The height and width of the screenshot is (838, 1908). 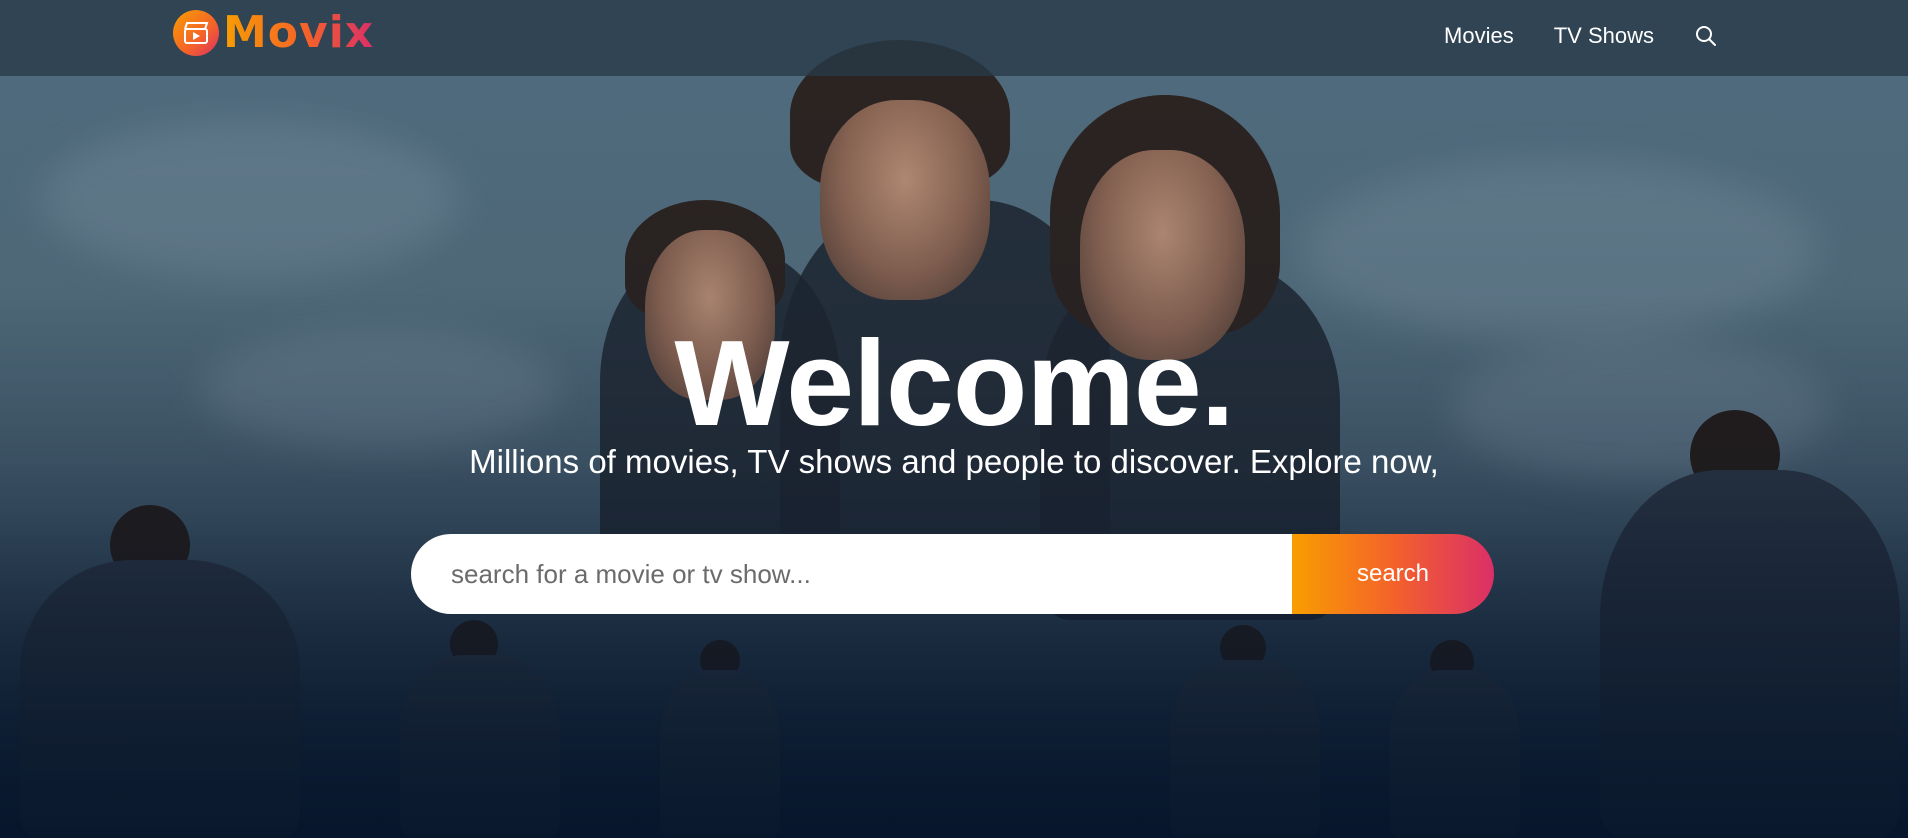 What do you see at coordinates (851, 574) in the screenshot?
I see `search-input` at bounding box center [851, 574].